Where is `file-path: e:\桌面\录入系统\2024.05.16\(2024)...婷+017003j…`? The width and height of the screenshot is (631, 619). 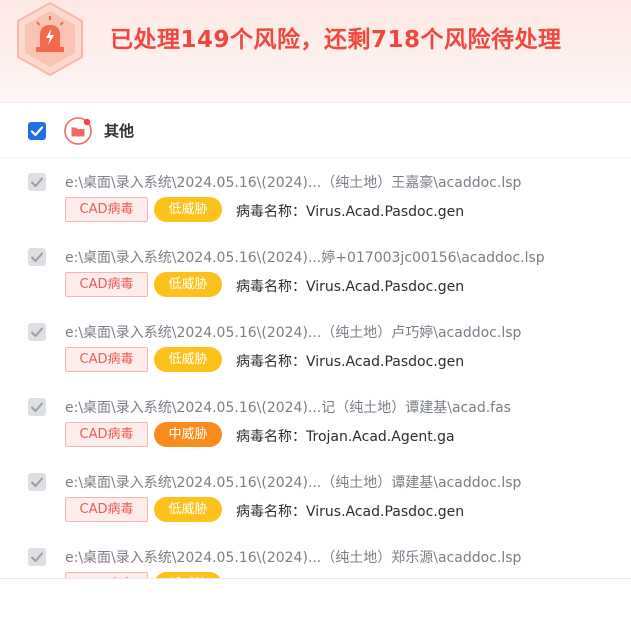
file-path: e:\桌面\录入系统\2024.05.16\(2024)...婷+017003j… is located at coordinates (305, 258).